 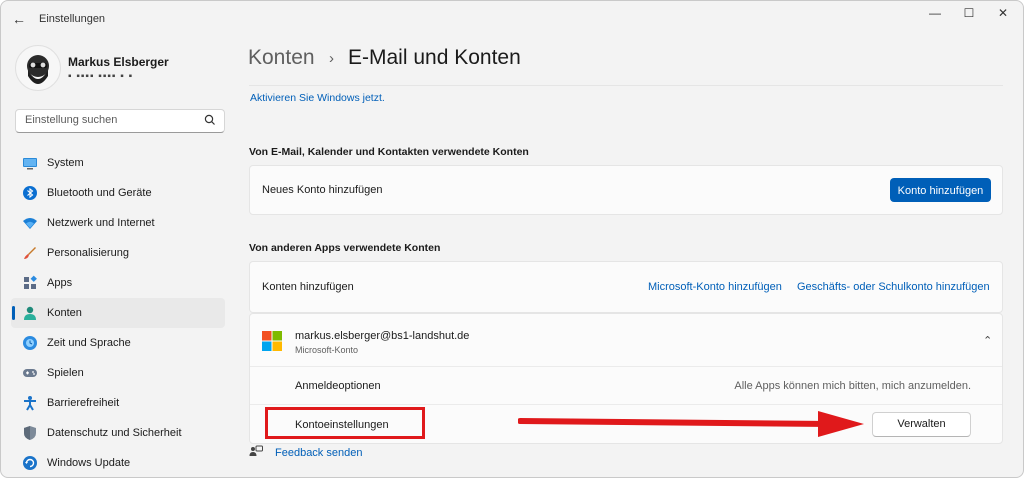 I want to click on sidebar-item-accessibility: Barrierefreiheit, so click(x=118, y=403).